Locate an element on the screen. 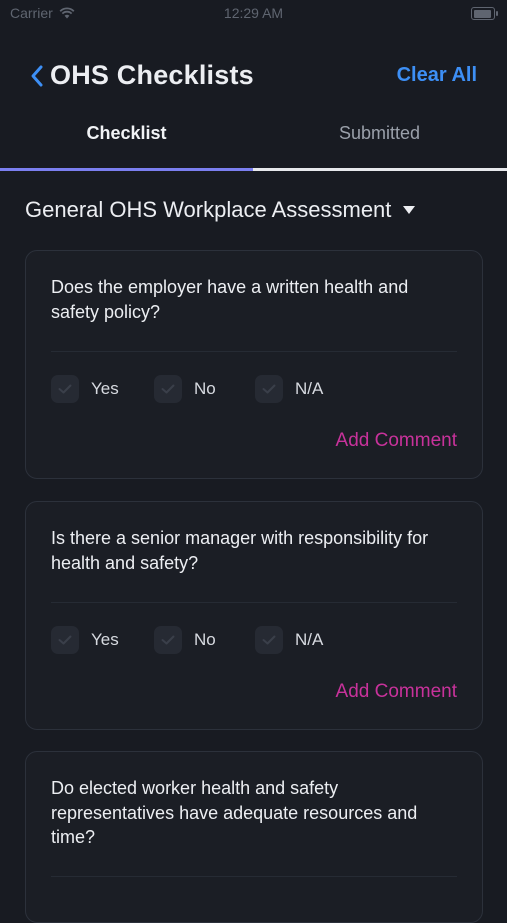 The width and height of the screenshot is (507, 923). status-bar: Carrier 12:29 AM is located at coordinates (253, 14).